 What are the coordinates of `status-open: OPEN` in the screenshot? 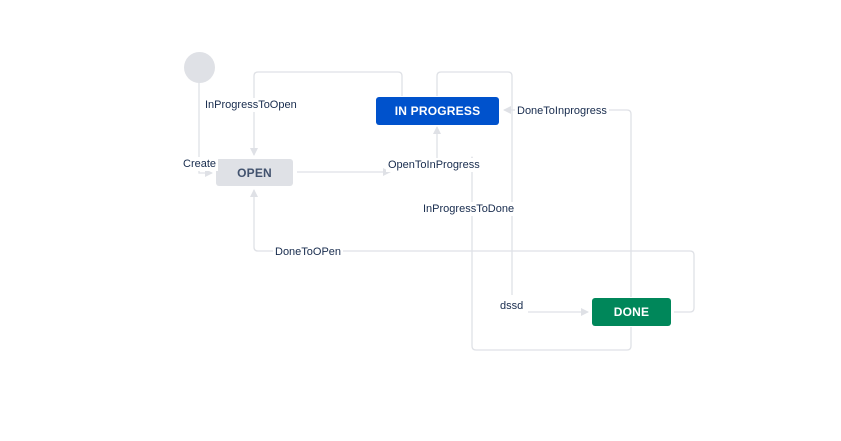 It's located at (254, 172).